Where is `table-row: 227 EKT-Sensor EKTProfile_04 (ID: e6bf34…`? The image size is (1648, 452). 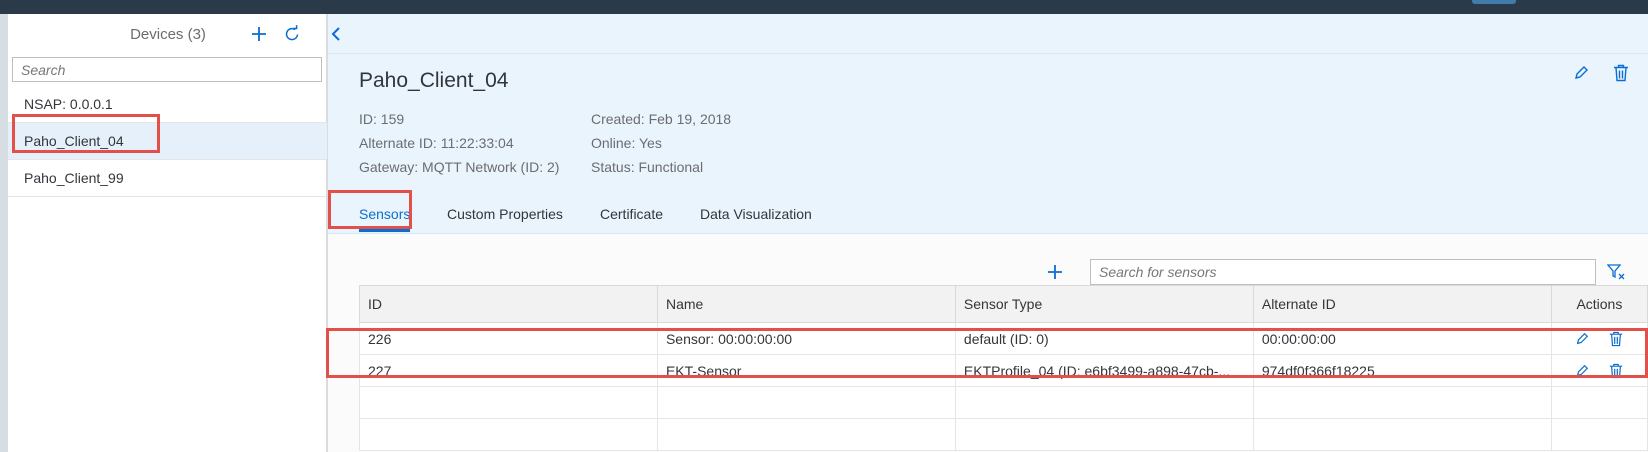
table-row: 227 EKT-Sensor EKTProfile_04 (ID: e6bf34… is located at coordinates (1003, 370).